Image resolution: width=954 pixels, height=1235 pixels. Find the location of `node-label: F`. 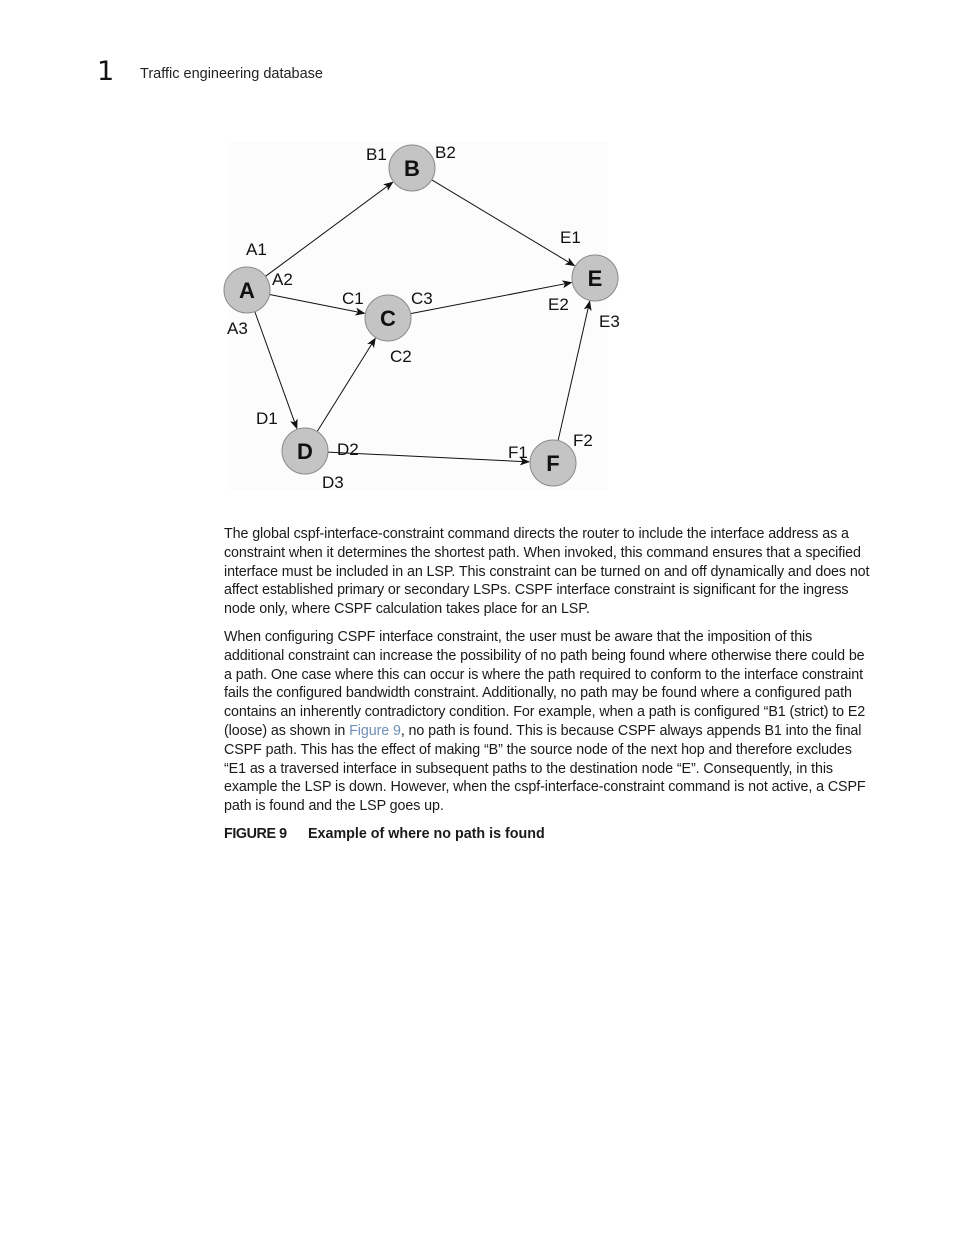

node-label: F is located at coordinates (552, 463).